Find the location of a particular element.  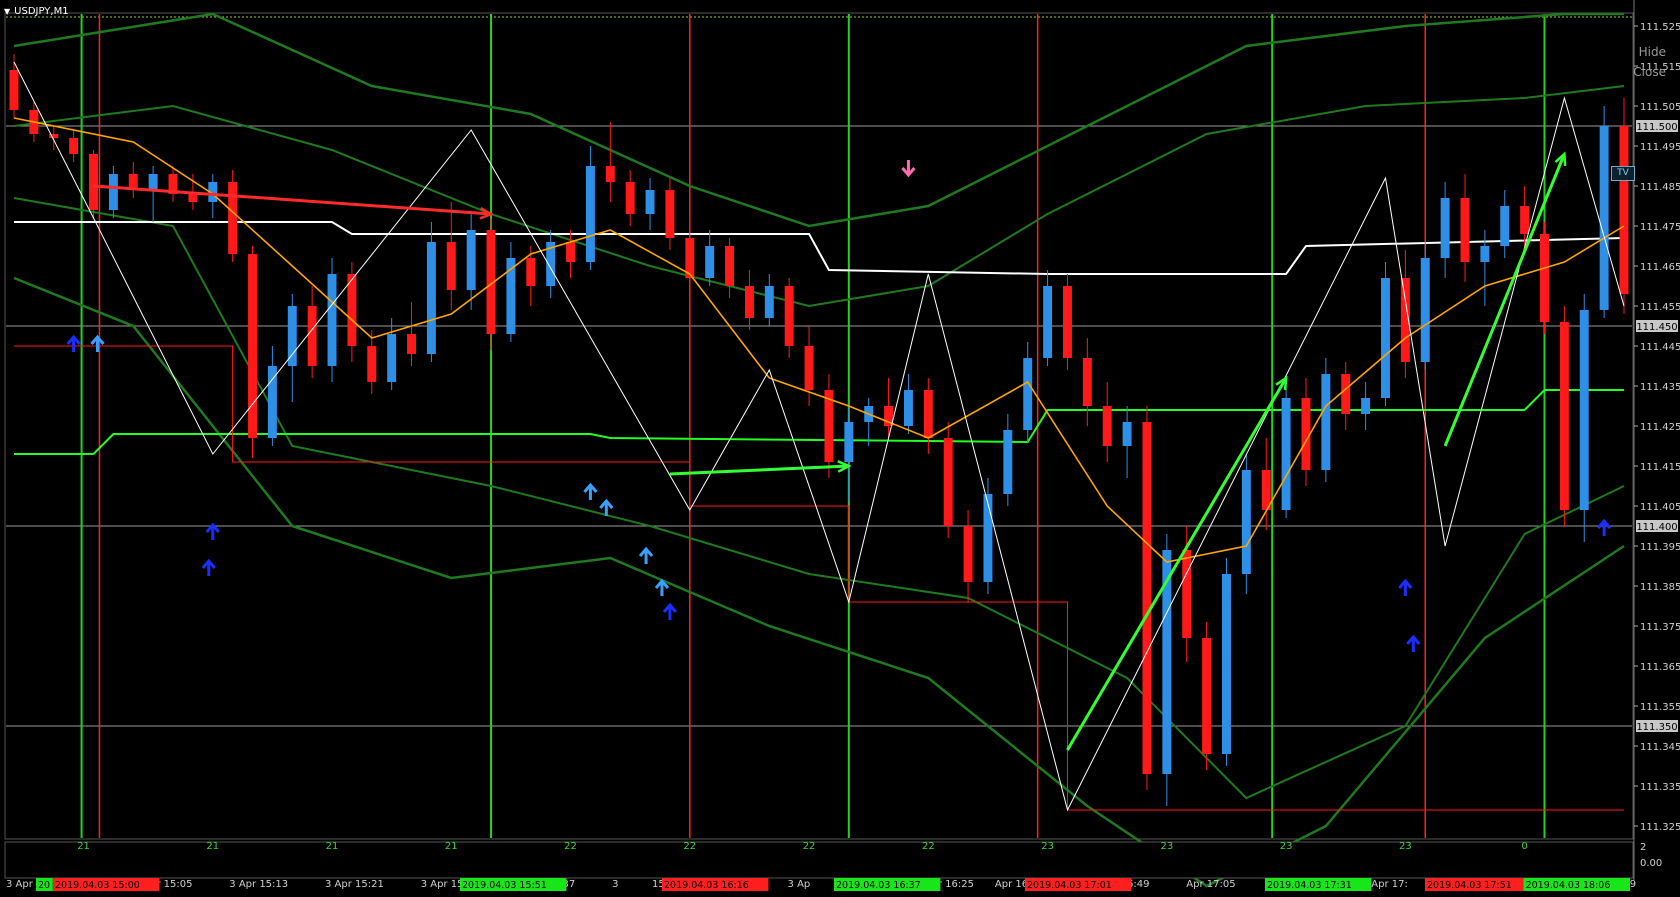

time-marker-badge-text: 2019.04.03 17:51 is located at coordinates (1469, 885).